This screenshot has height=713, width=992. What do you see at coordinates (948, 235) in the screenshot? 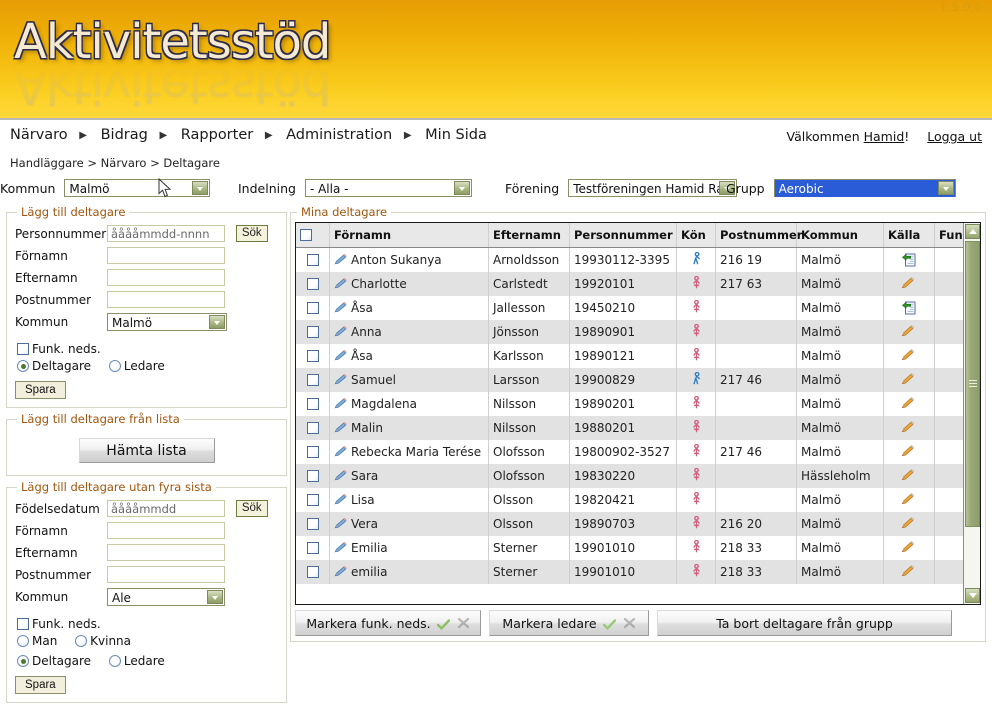
I see `col-funk: Funk. neds.` at bounding box center [948, 235].